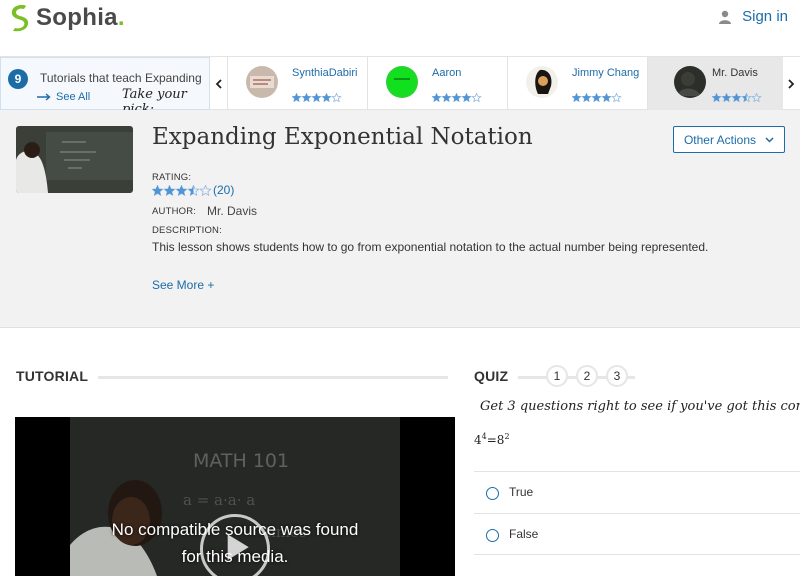  I want to click on rating-stars, so click(182, 190).